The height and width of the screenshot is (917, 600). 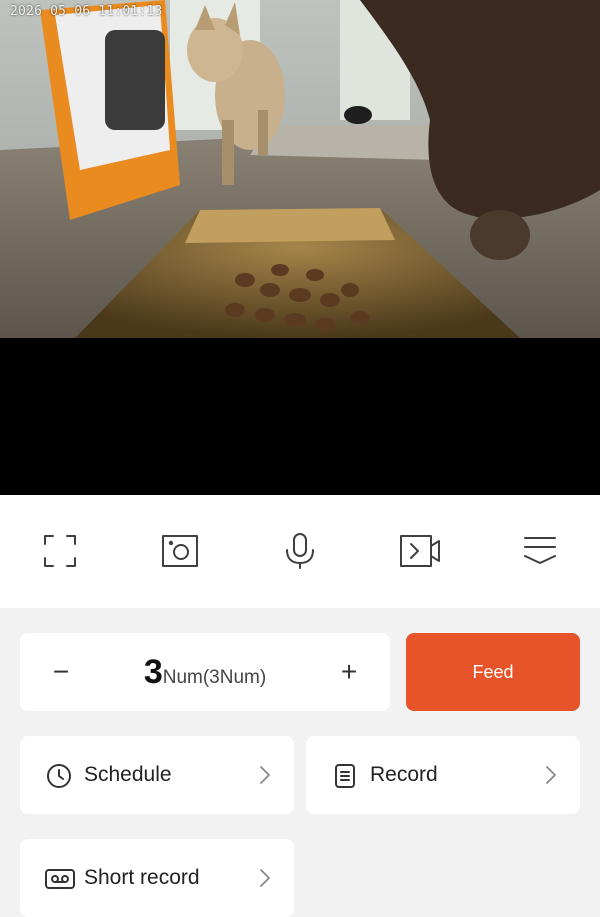 I want to click on feed-button: Feed, so click(x=493, y=672).